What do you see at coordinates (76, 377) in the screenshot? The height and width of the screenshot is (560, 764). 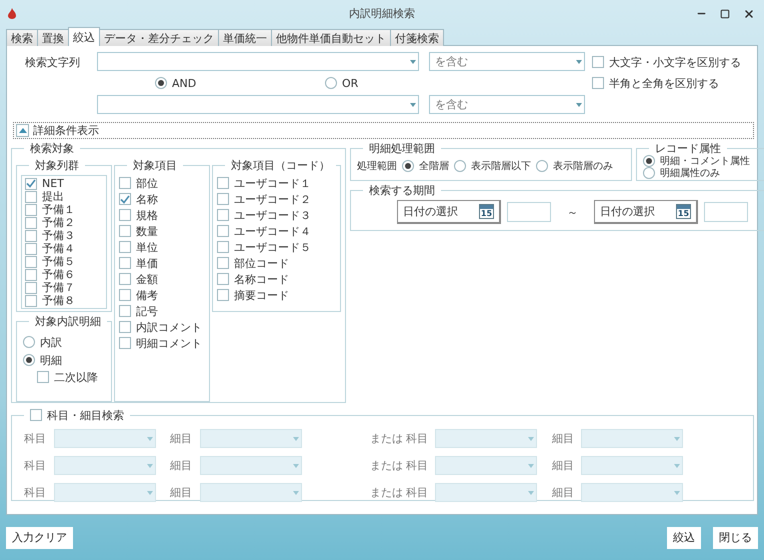 I see `checkbox-label: 二次以降` at bounding box center [76, 377].